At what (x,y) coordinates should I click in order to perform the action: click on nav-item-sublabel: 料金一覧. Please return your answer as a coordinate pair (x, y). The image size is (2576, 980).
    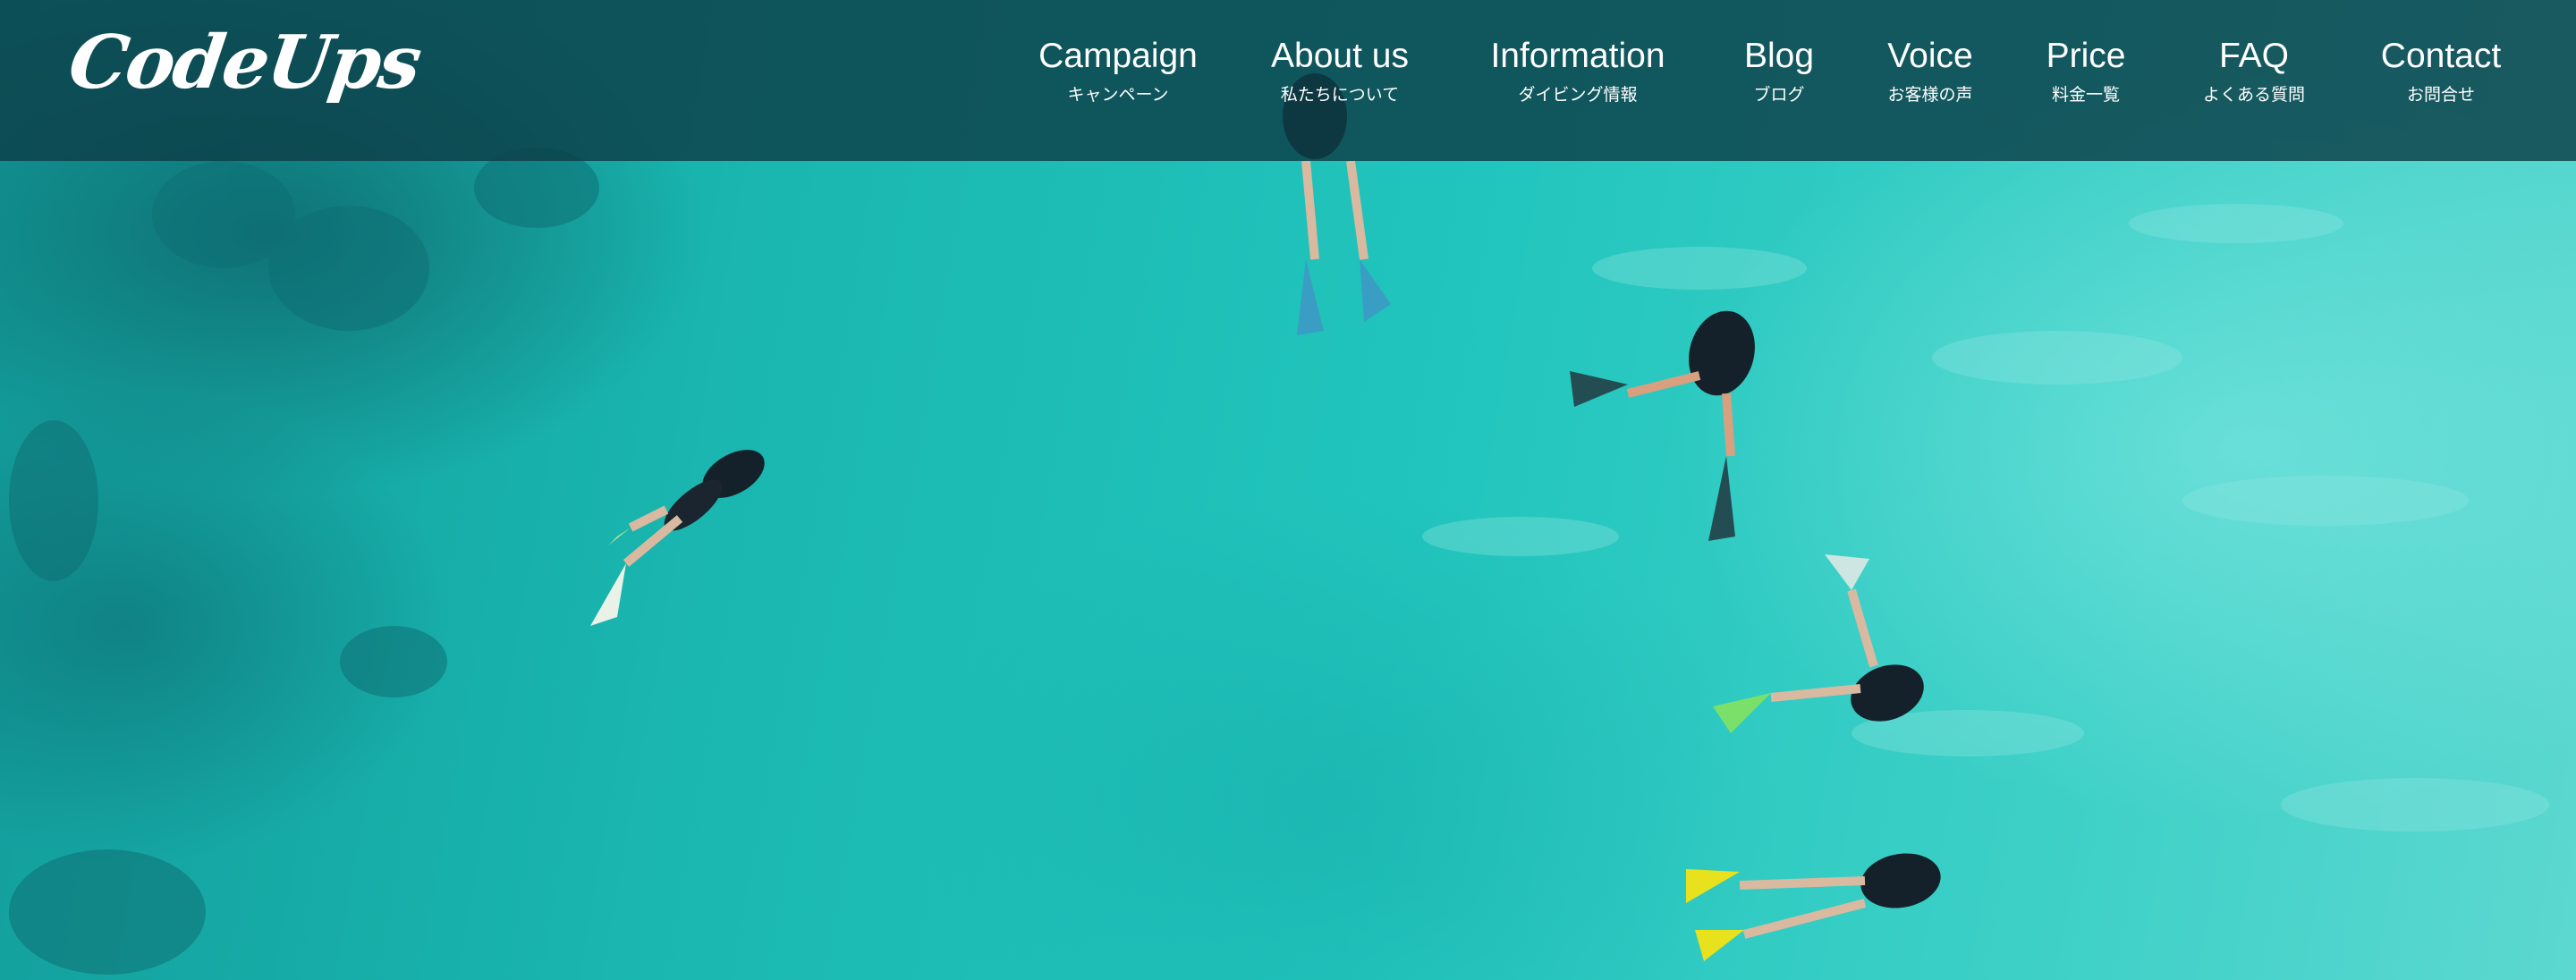
    Looking at the image, I should click on (2086, 95).